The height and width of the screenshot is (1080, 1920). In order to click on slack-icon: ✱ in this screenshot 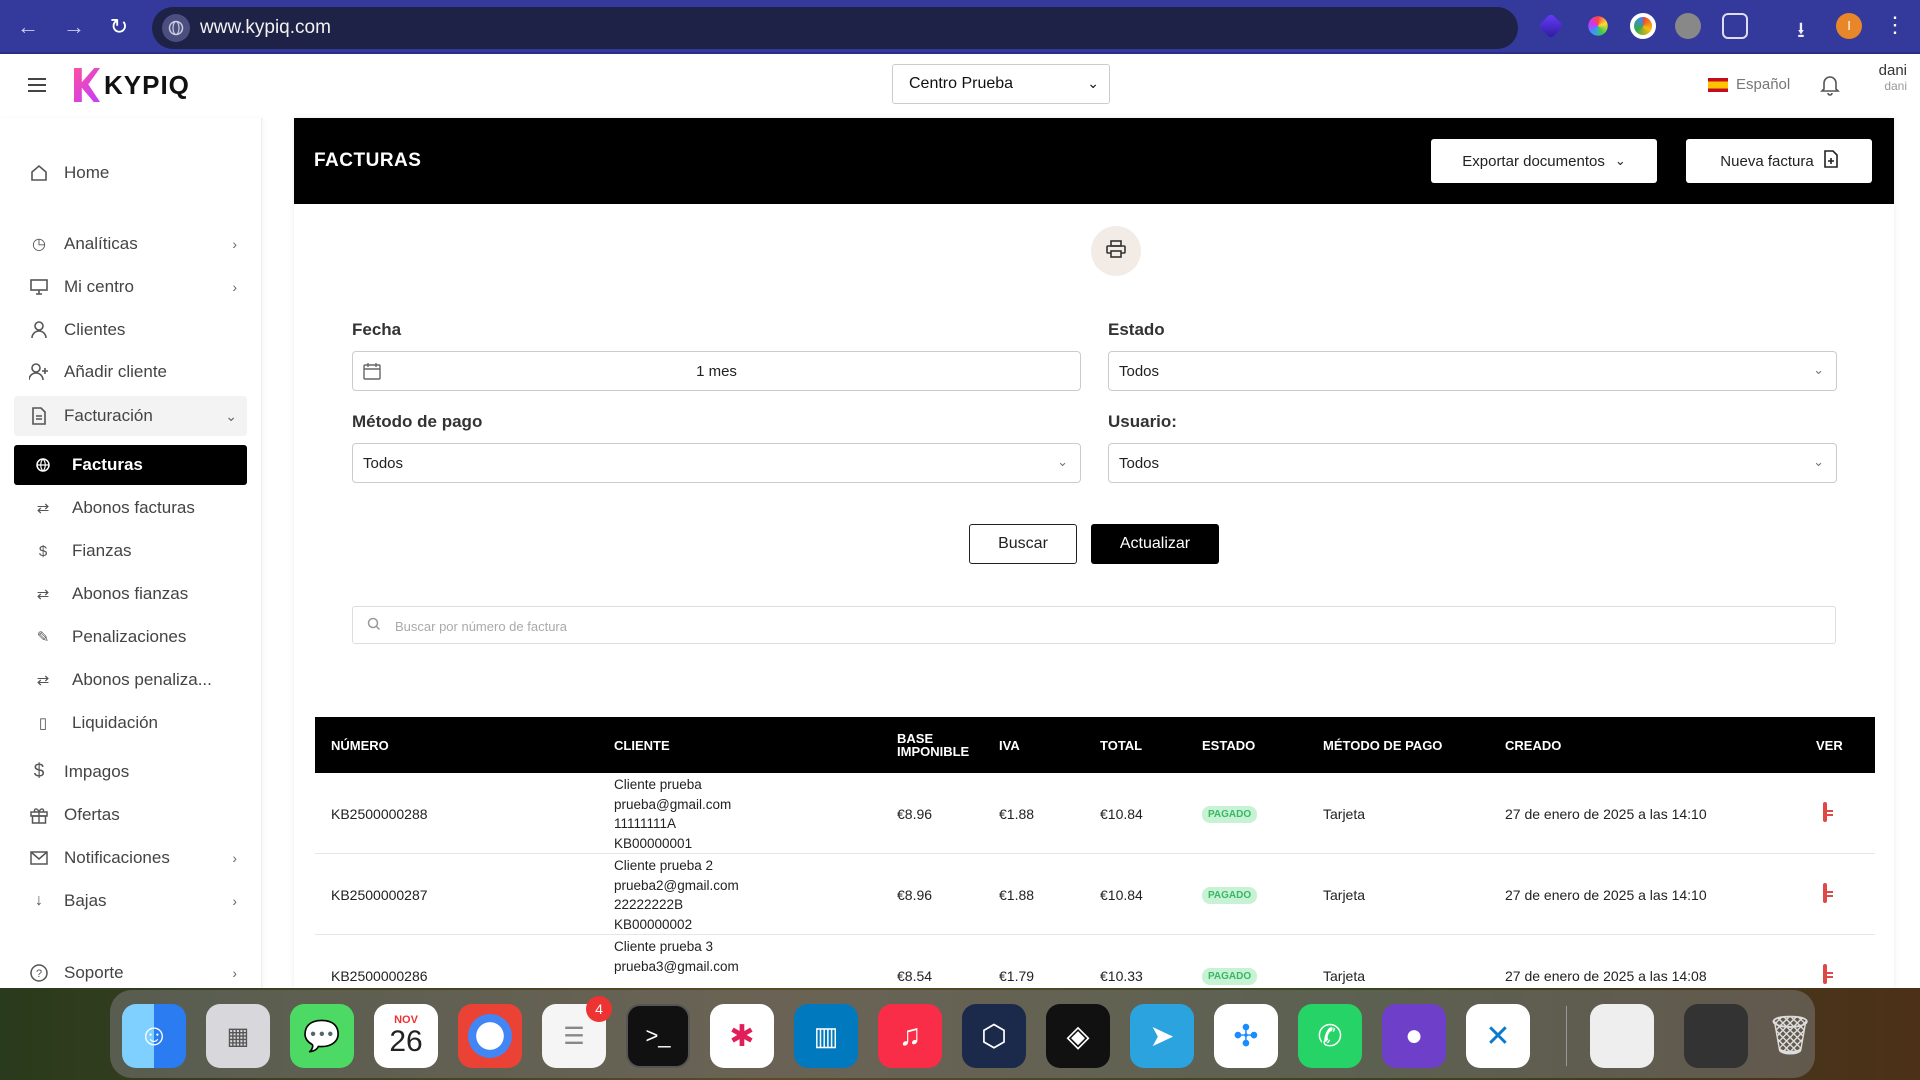, I will do `click(742, 1036)`.